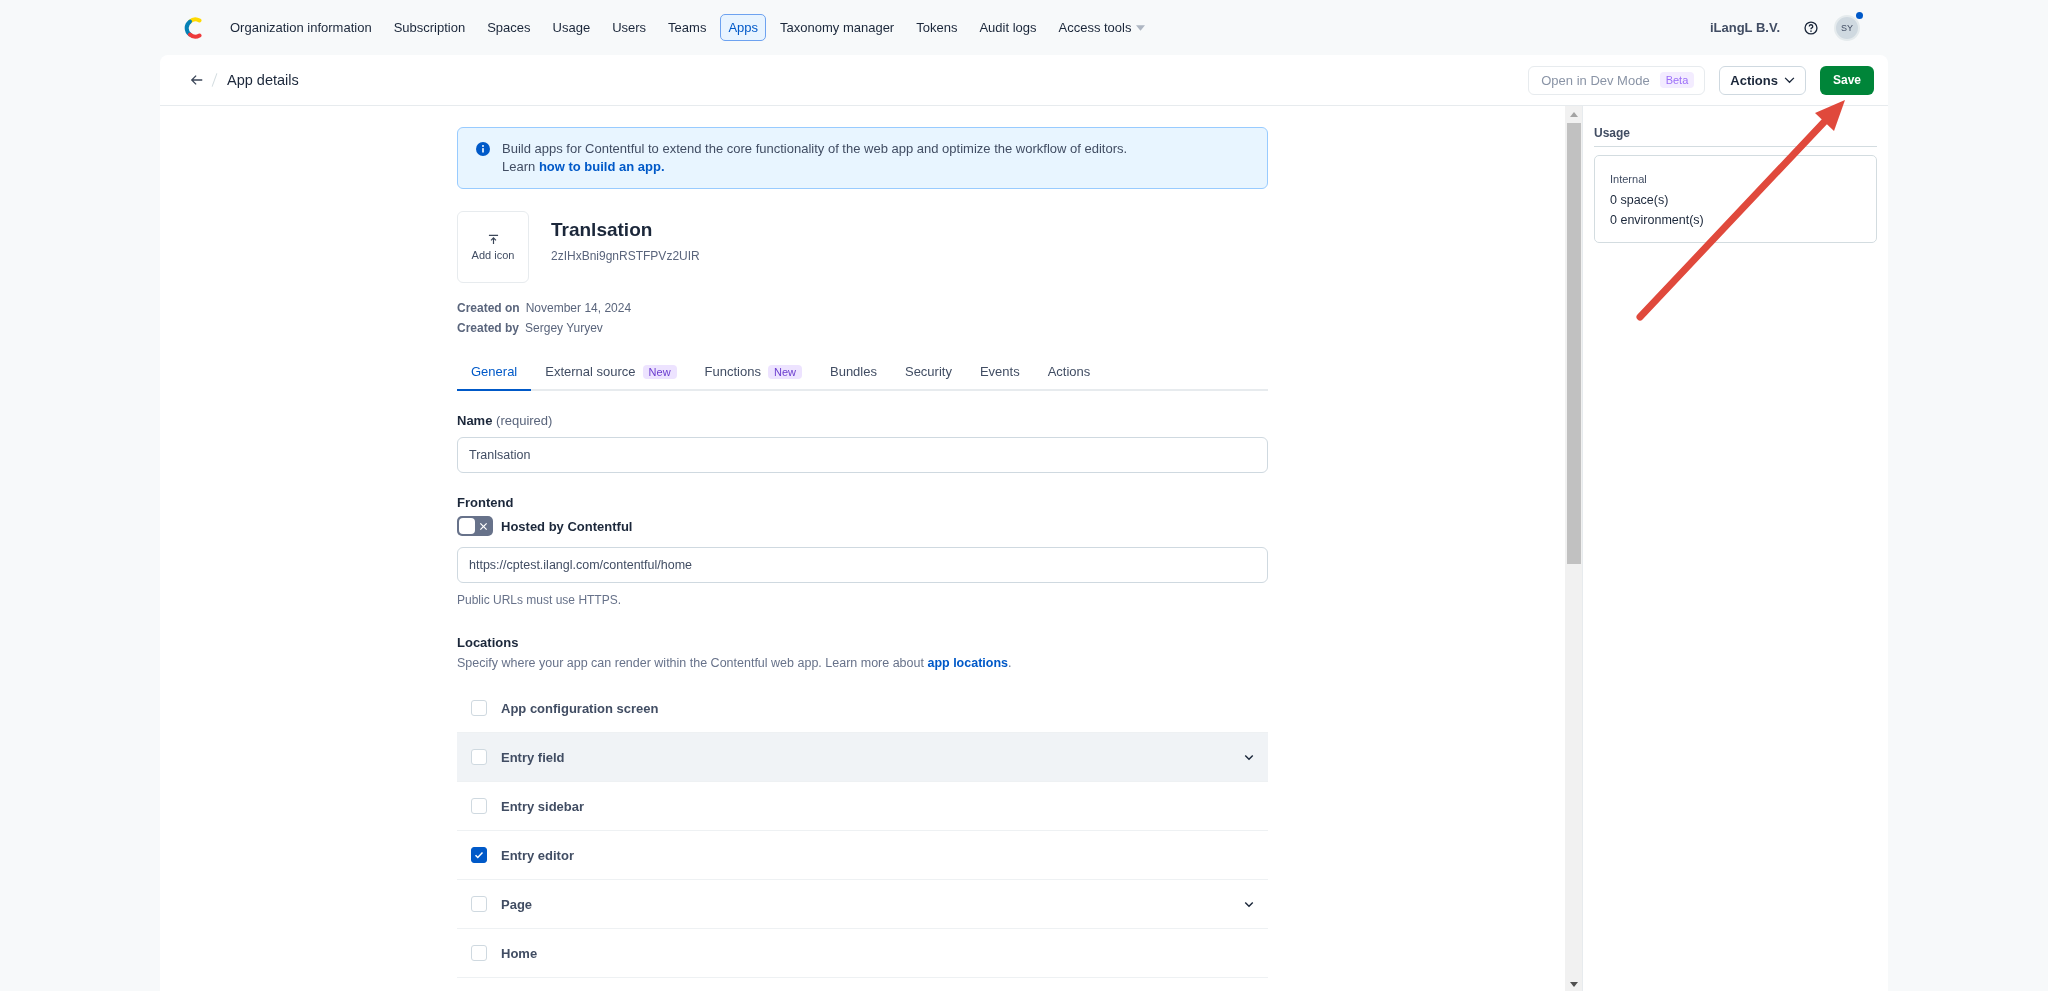 The image size is (2048, 991). Describe the element at coordinates (1629, 179) in the screenshot. I see `usage-type: Internal` at that location.